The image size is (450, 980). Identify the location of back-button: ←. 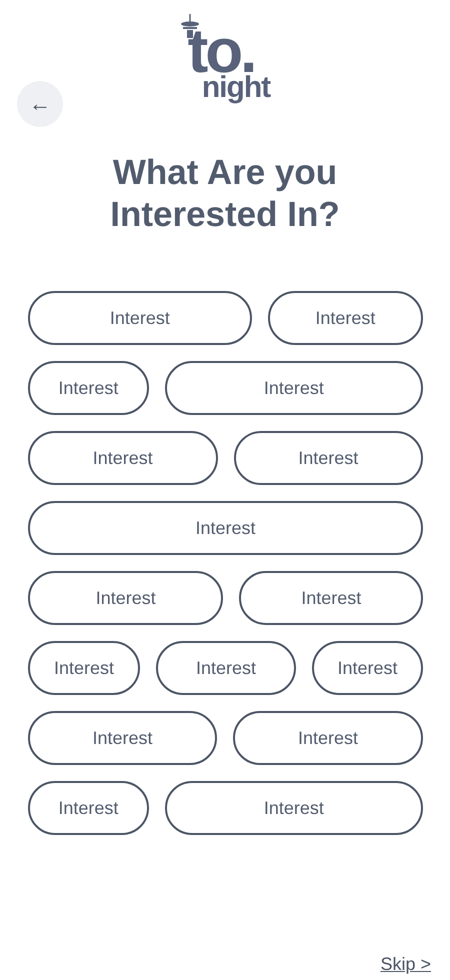
(40, 104).